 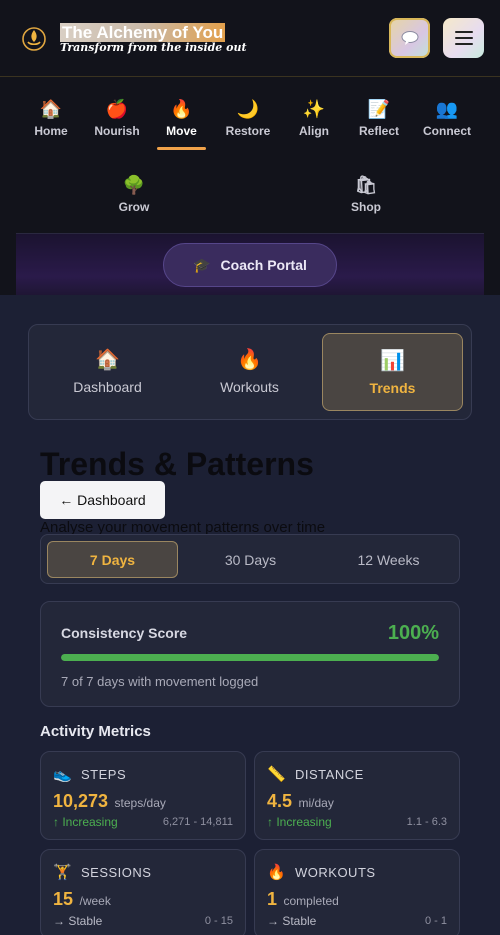 What do you see at coordinates (311, 901) in the screenshot?
I see `metric-unit: completed` at bounding box center [311, 901].